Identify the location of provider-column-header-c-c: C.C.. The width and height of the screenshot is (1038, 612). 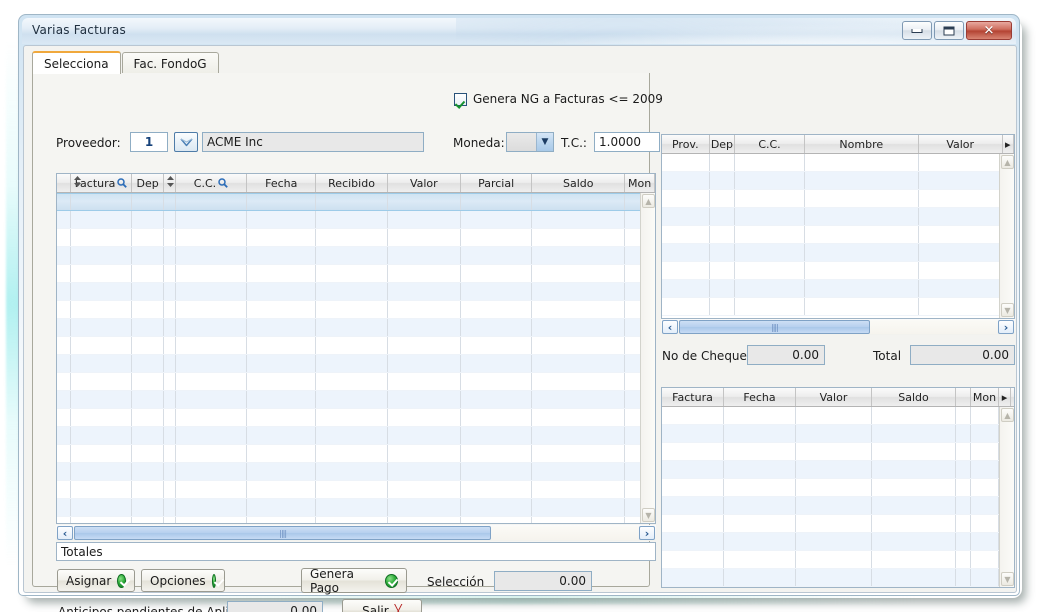
(770, 144).